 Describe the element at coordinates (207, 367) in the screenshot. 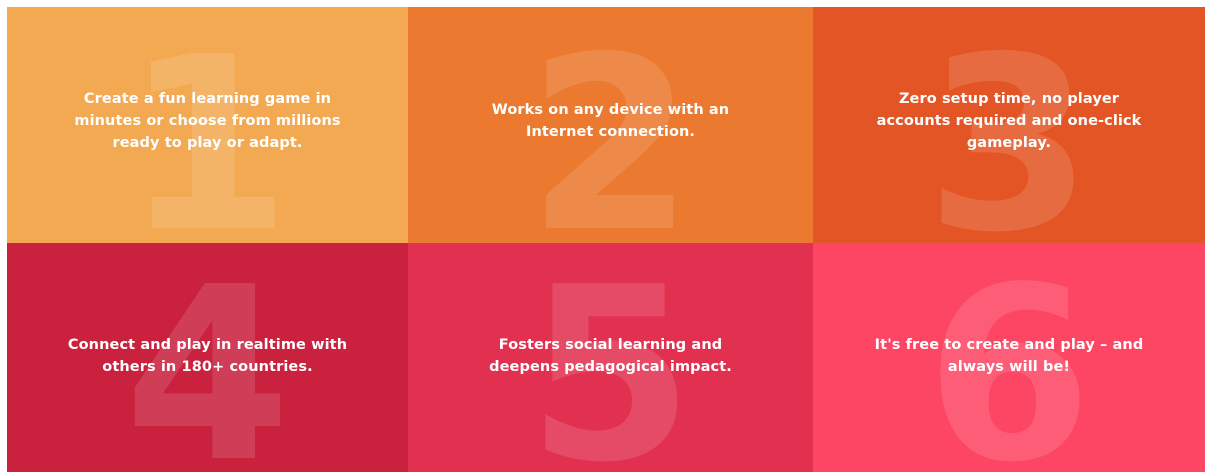

I see `feature-text-line: others in 180+ countries.` at that location.